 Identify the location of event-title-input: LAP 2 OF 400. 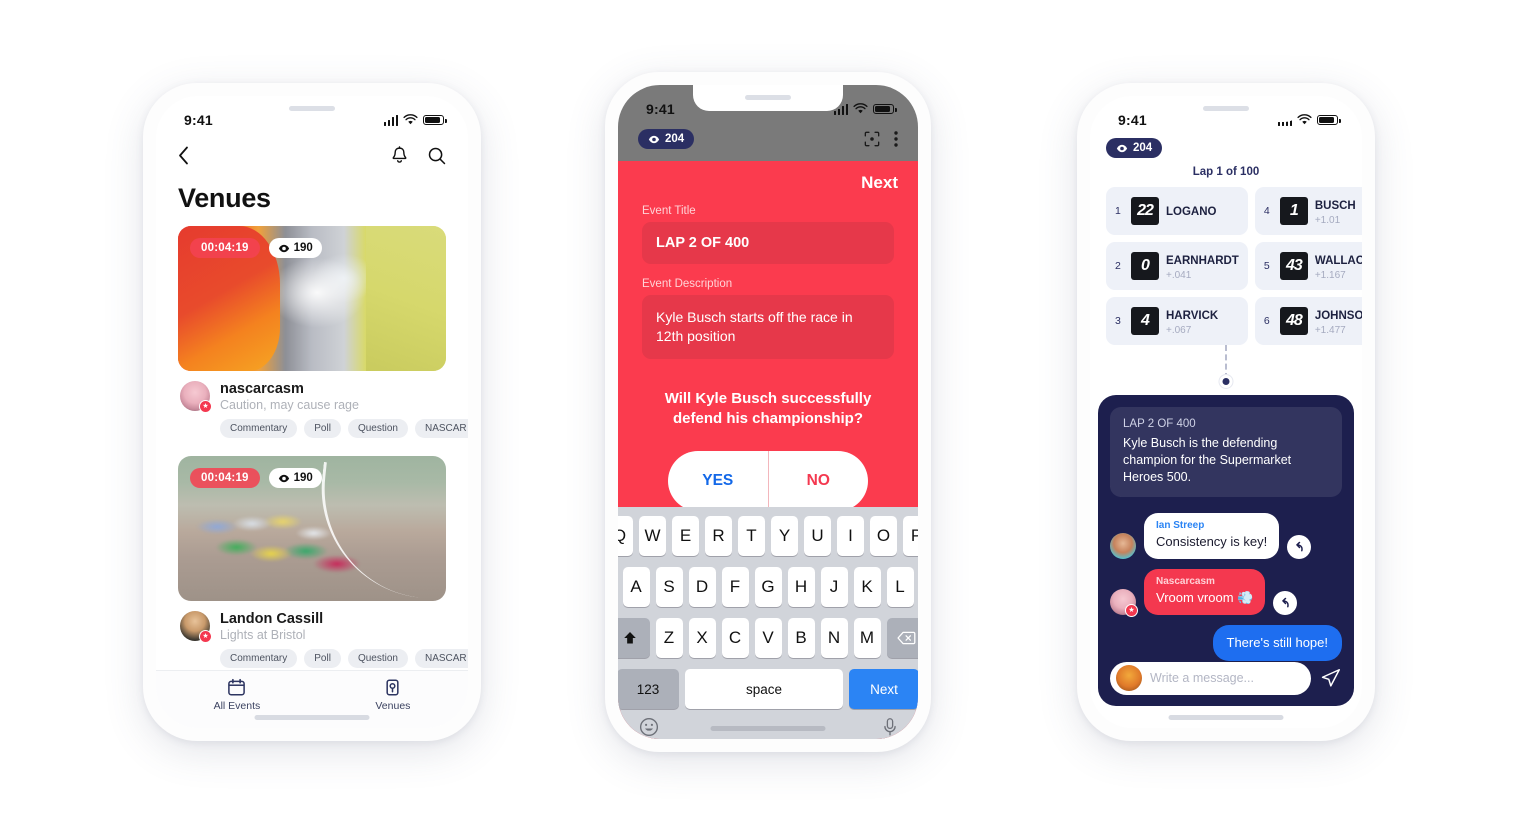
(768, 243).